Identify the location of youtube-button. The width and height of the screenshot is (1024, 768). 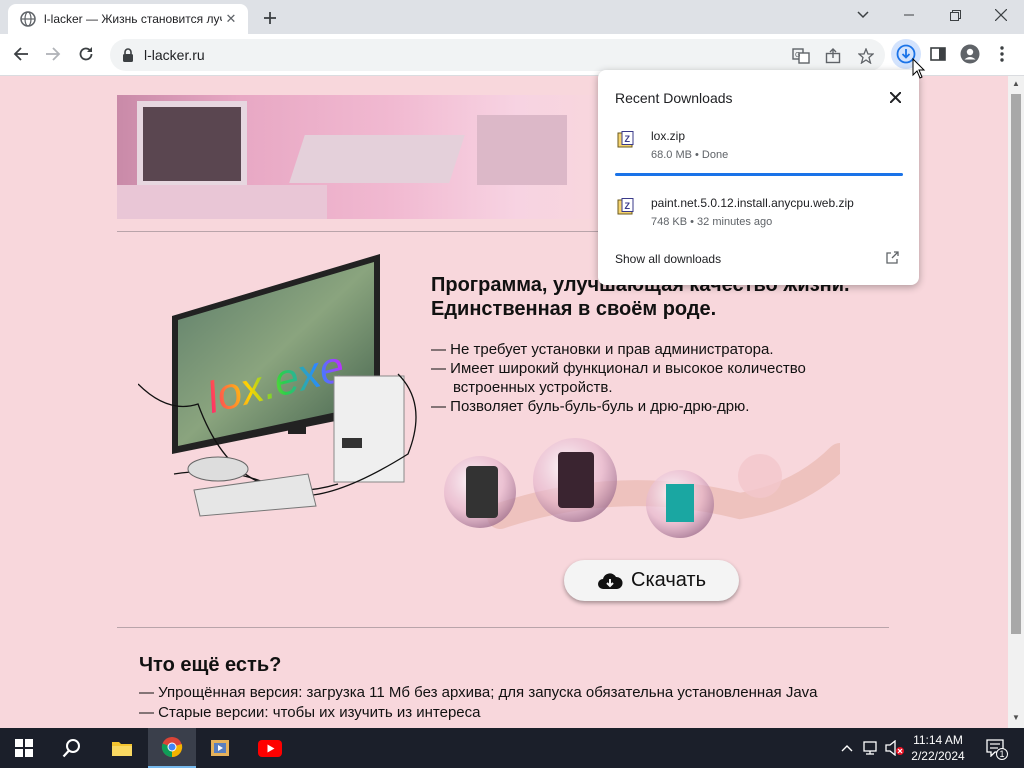
(270, 748).